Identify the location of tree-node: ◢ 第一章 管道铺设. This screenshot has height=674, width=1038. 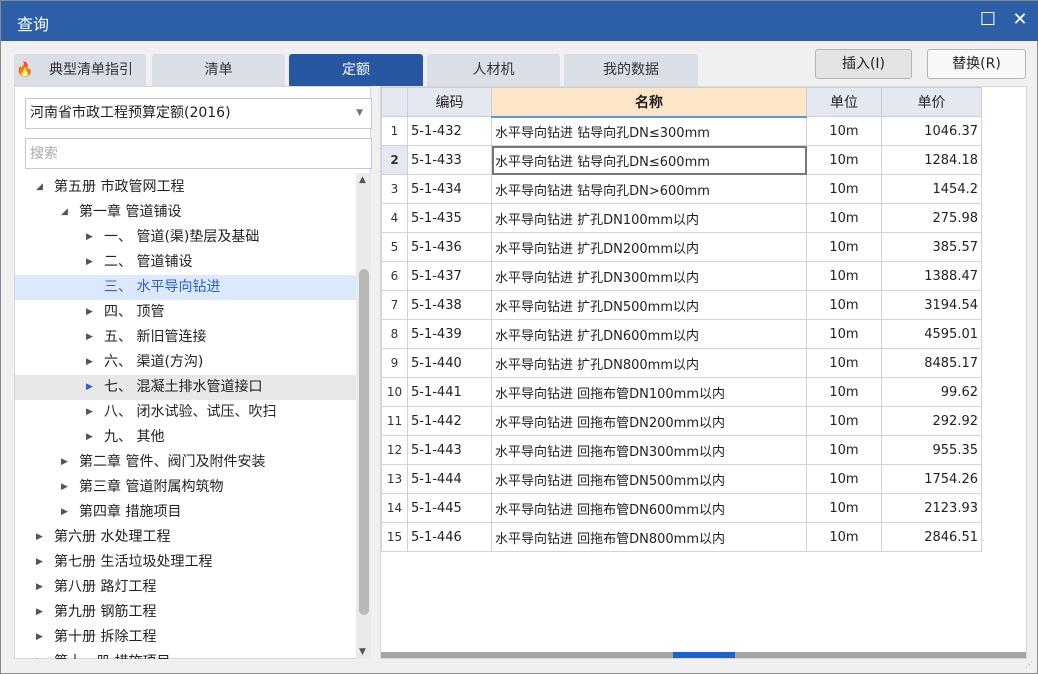
(185, 212).